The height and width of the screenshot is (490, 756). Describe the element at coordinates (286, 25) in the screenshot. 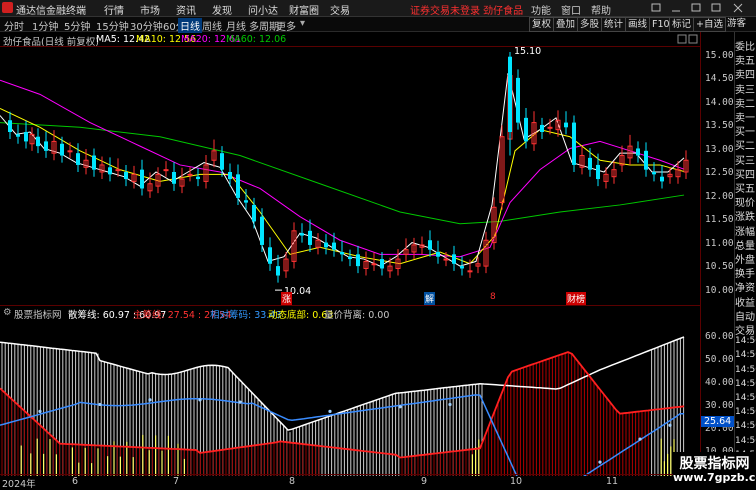

I see `period-more: 更多` at that location.